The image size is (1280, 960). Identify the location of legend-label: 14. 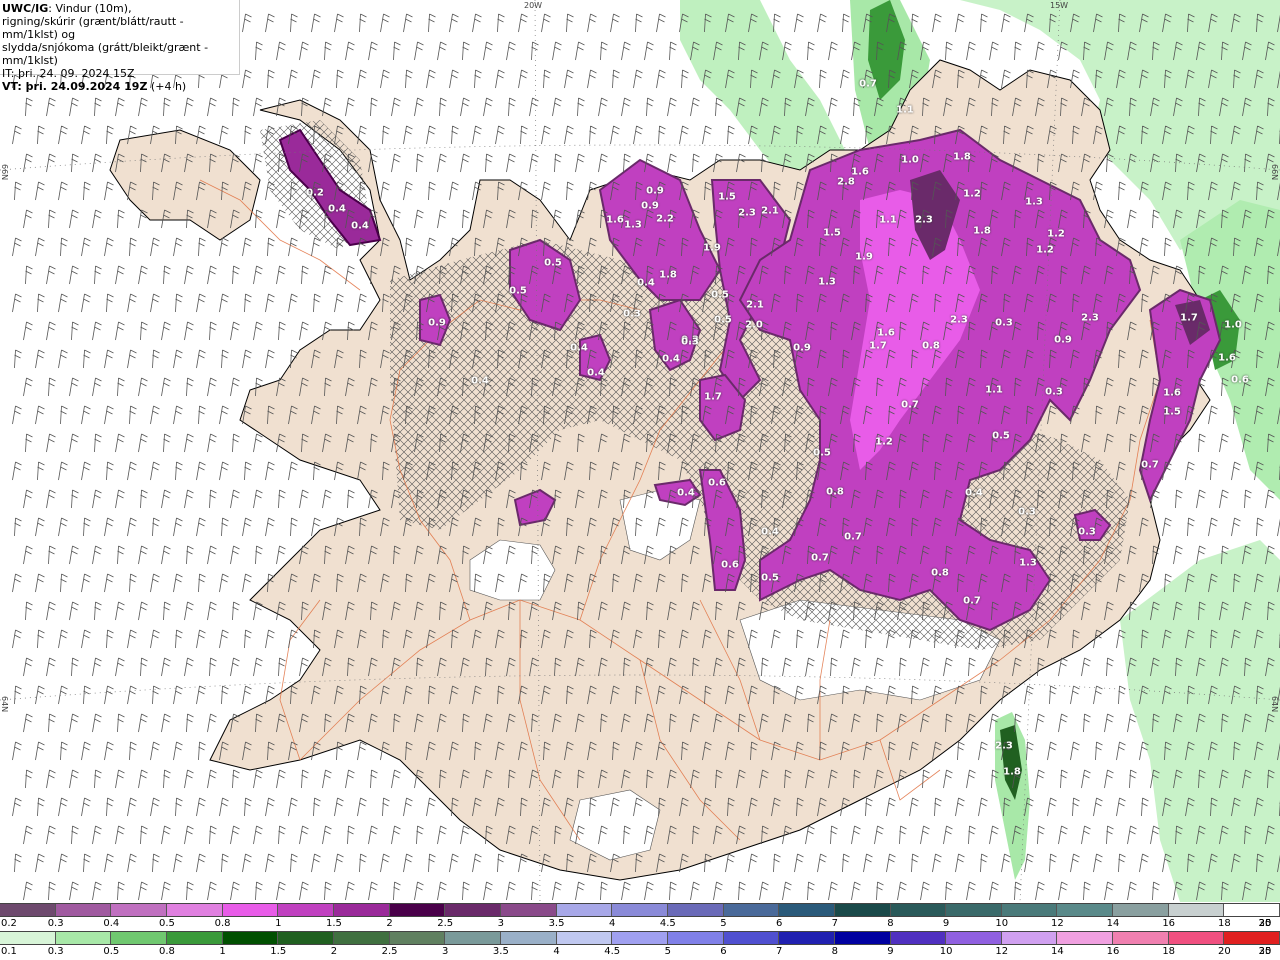
(1113, 923).